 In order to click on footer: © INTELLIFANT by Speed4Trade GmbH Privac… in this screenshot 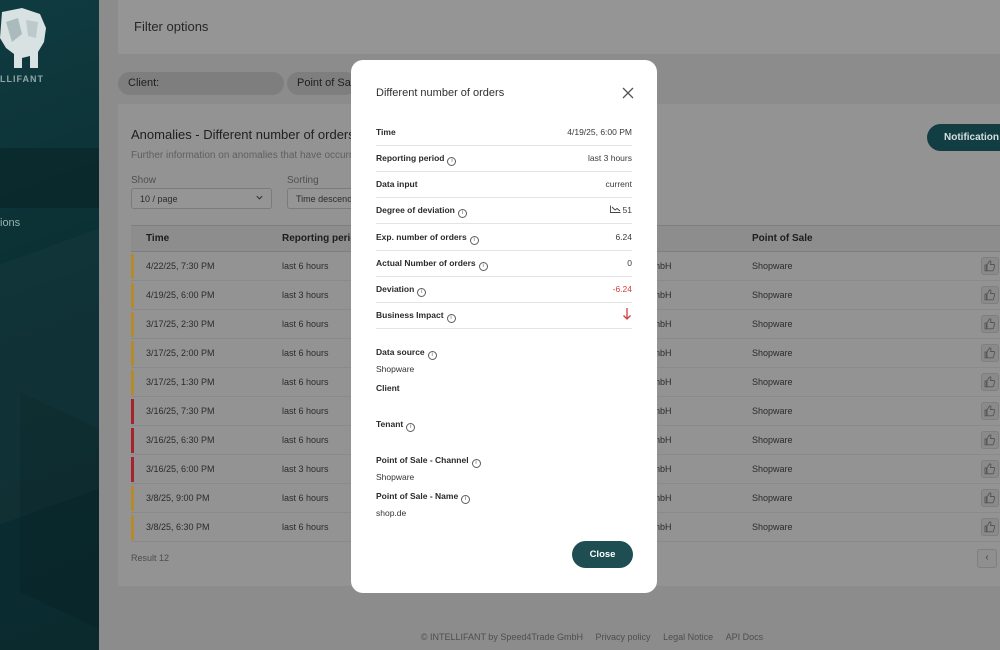, I will do `click(549, 637)`.